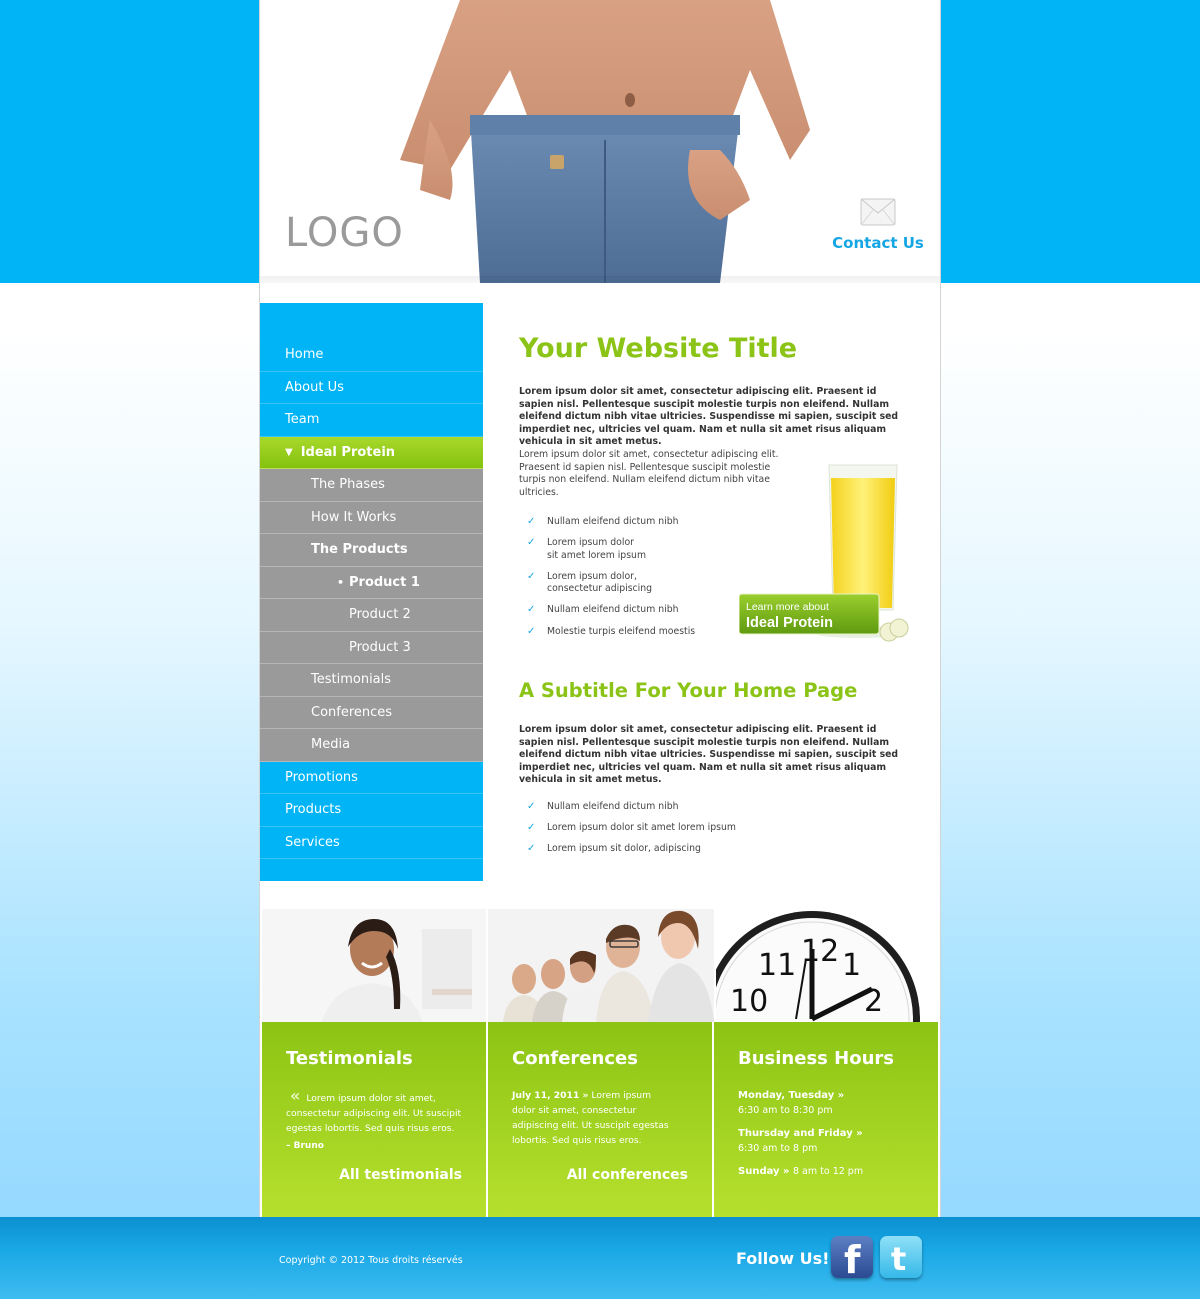 Image resolution: width=1200 pixels, height=1299 pixels. What do you see at coordinates (621, 631) in the screenshot?
I see `list-item-text: Molestie turpis eleifend moestis` at bounding box center [621, 631].